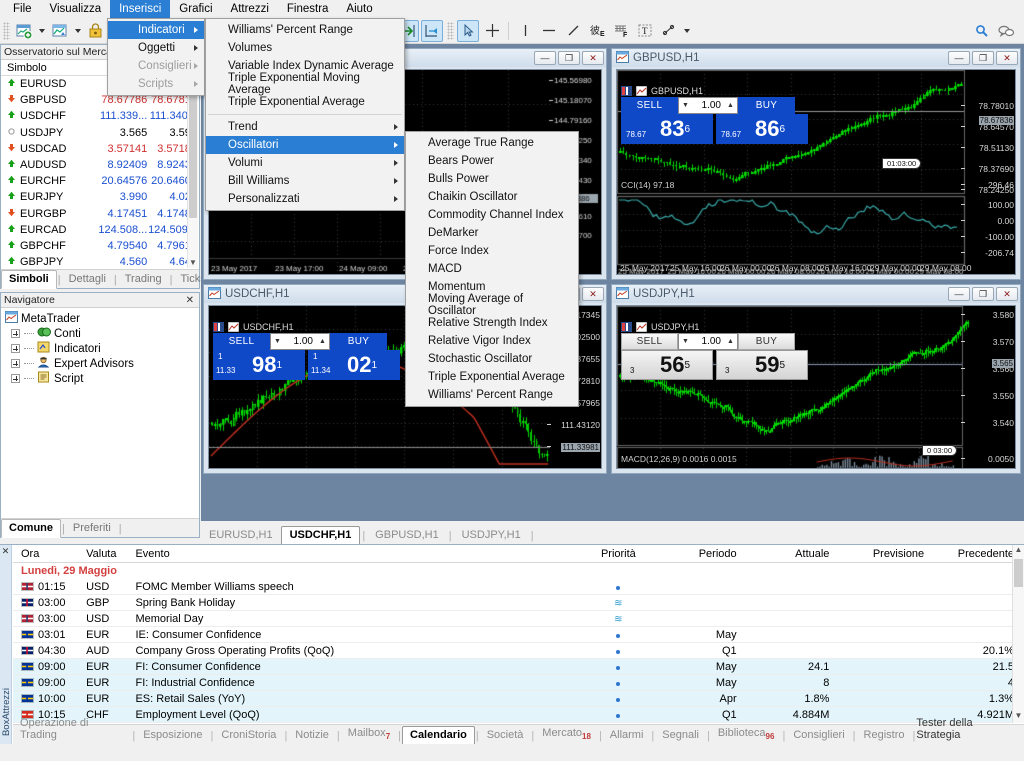 This screenshot has width=1024, height=761. I want to click on calendar-row: 09:00 EUR FI: Industrial Confidence May 8 4, so click(518, 683).